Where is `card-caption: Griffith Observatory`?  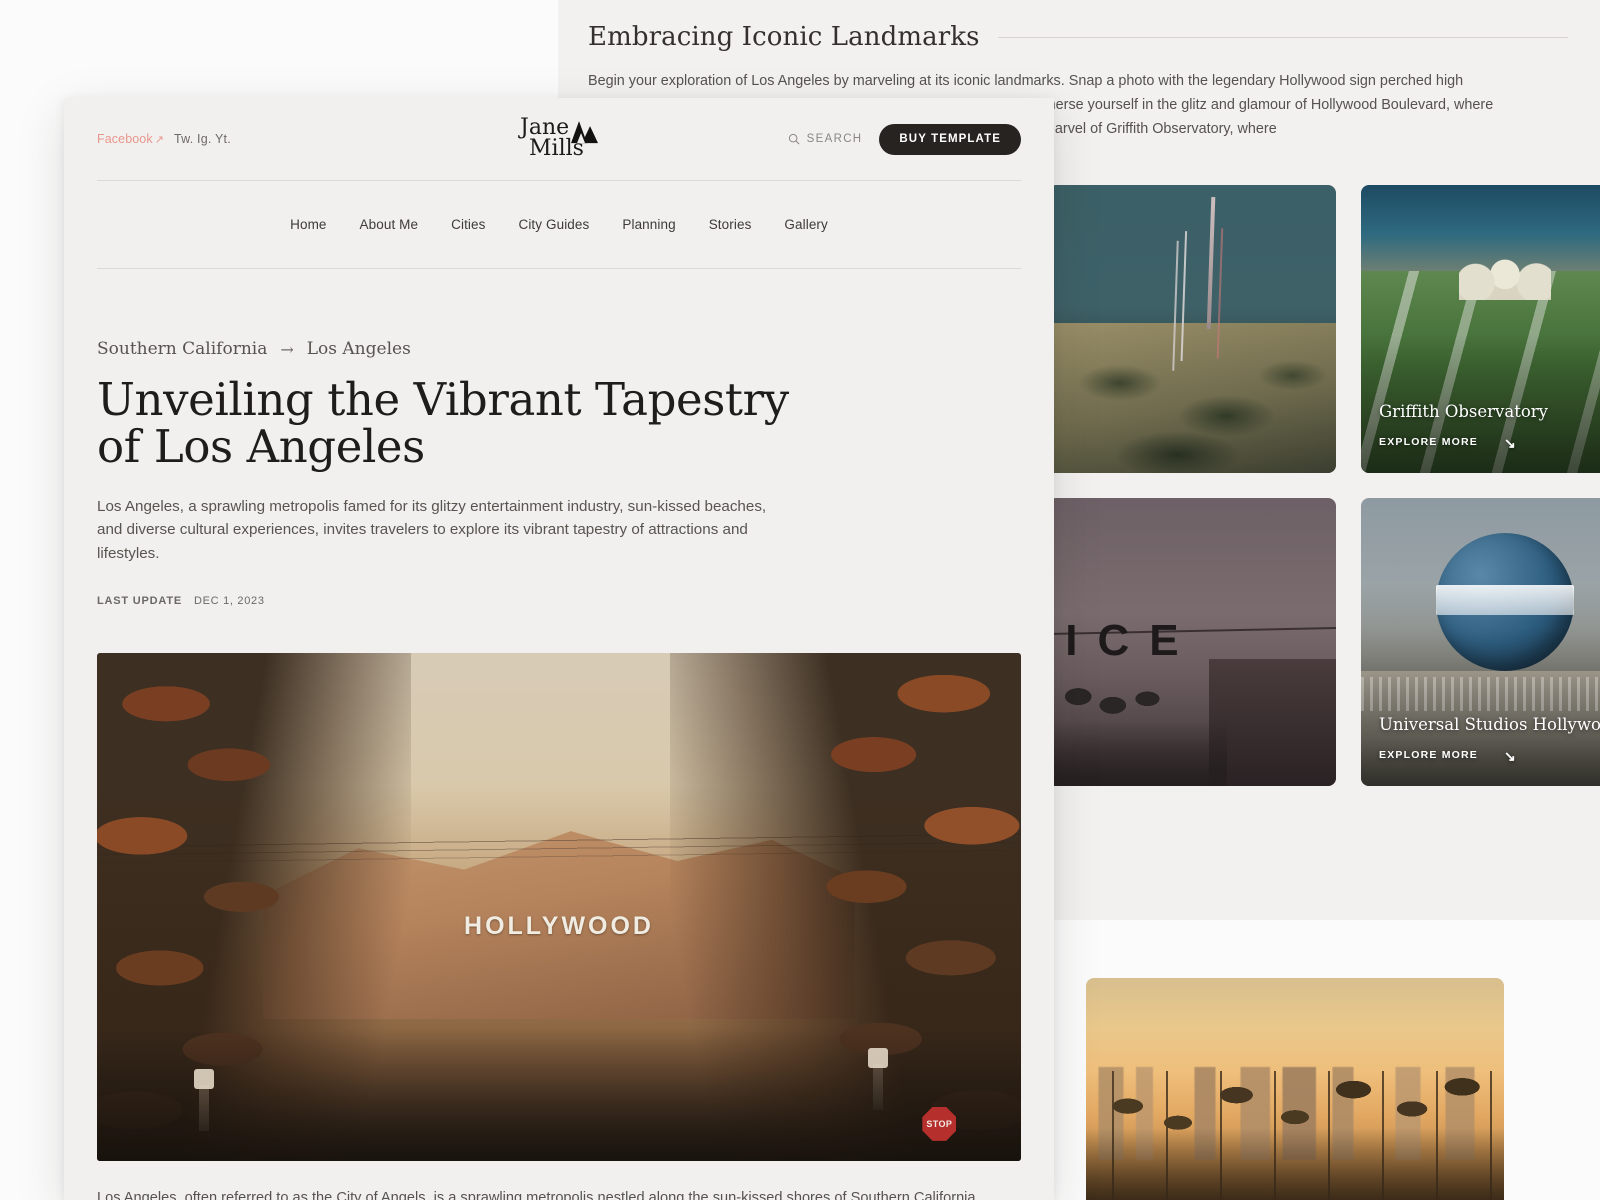 card-caption: Griffith Observatory is located at coordinates (1463, 411).